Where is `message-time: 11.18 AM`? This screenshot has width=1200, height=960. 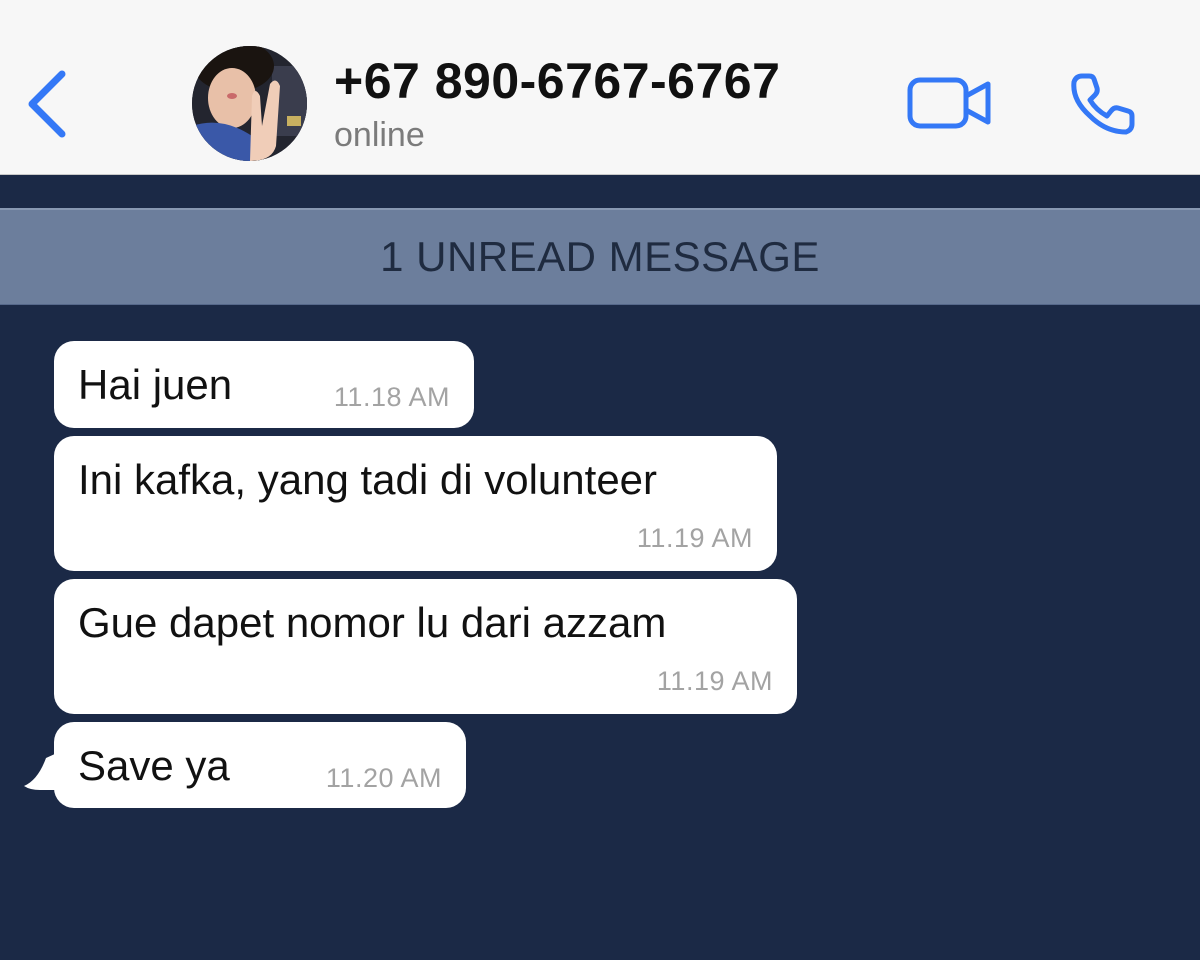
message-time: 11.18 AM is located at coordinates (391, 397).